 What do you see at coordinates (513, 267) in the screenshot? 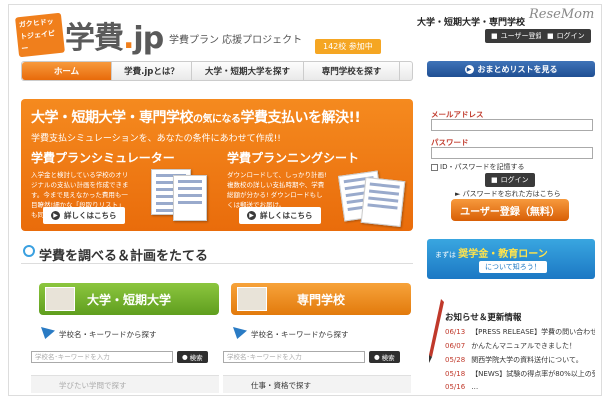
I see `scholarship-suffix: について知ろう！` at bounding box center [513, 267].